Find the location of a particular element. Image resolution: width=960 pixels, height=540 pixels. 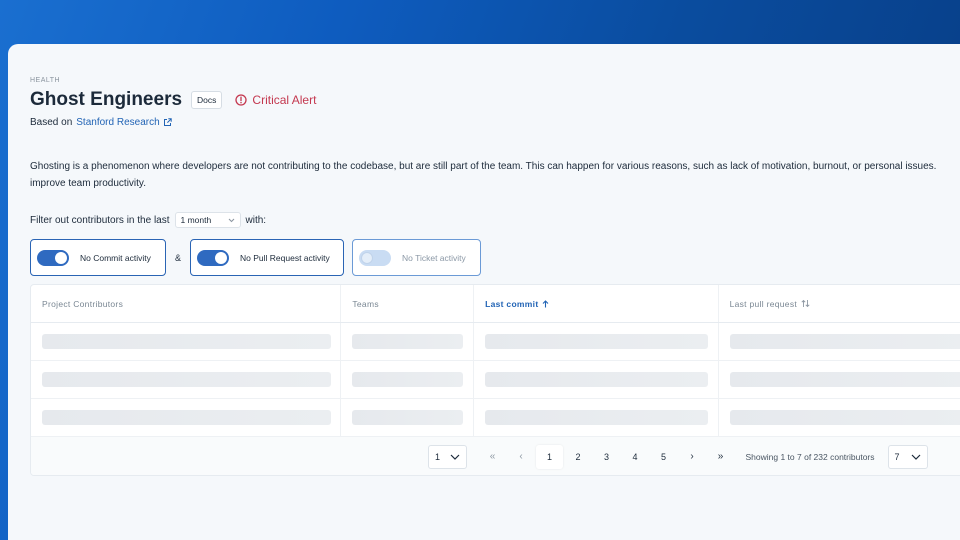

first-page-button: « is located at coordinates (492, 457).